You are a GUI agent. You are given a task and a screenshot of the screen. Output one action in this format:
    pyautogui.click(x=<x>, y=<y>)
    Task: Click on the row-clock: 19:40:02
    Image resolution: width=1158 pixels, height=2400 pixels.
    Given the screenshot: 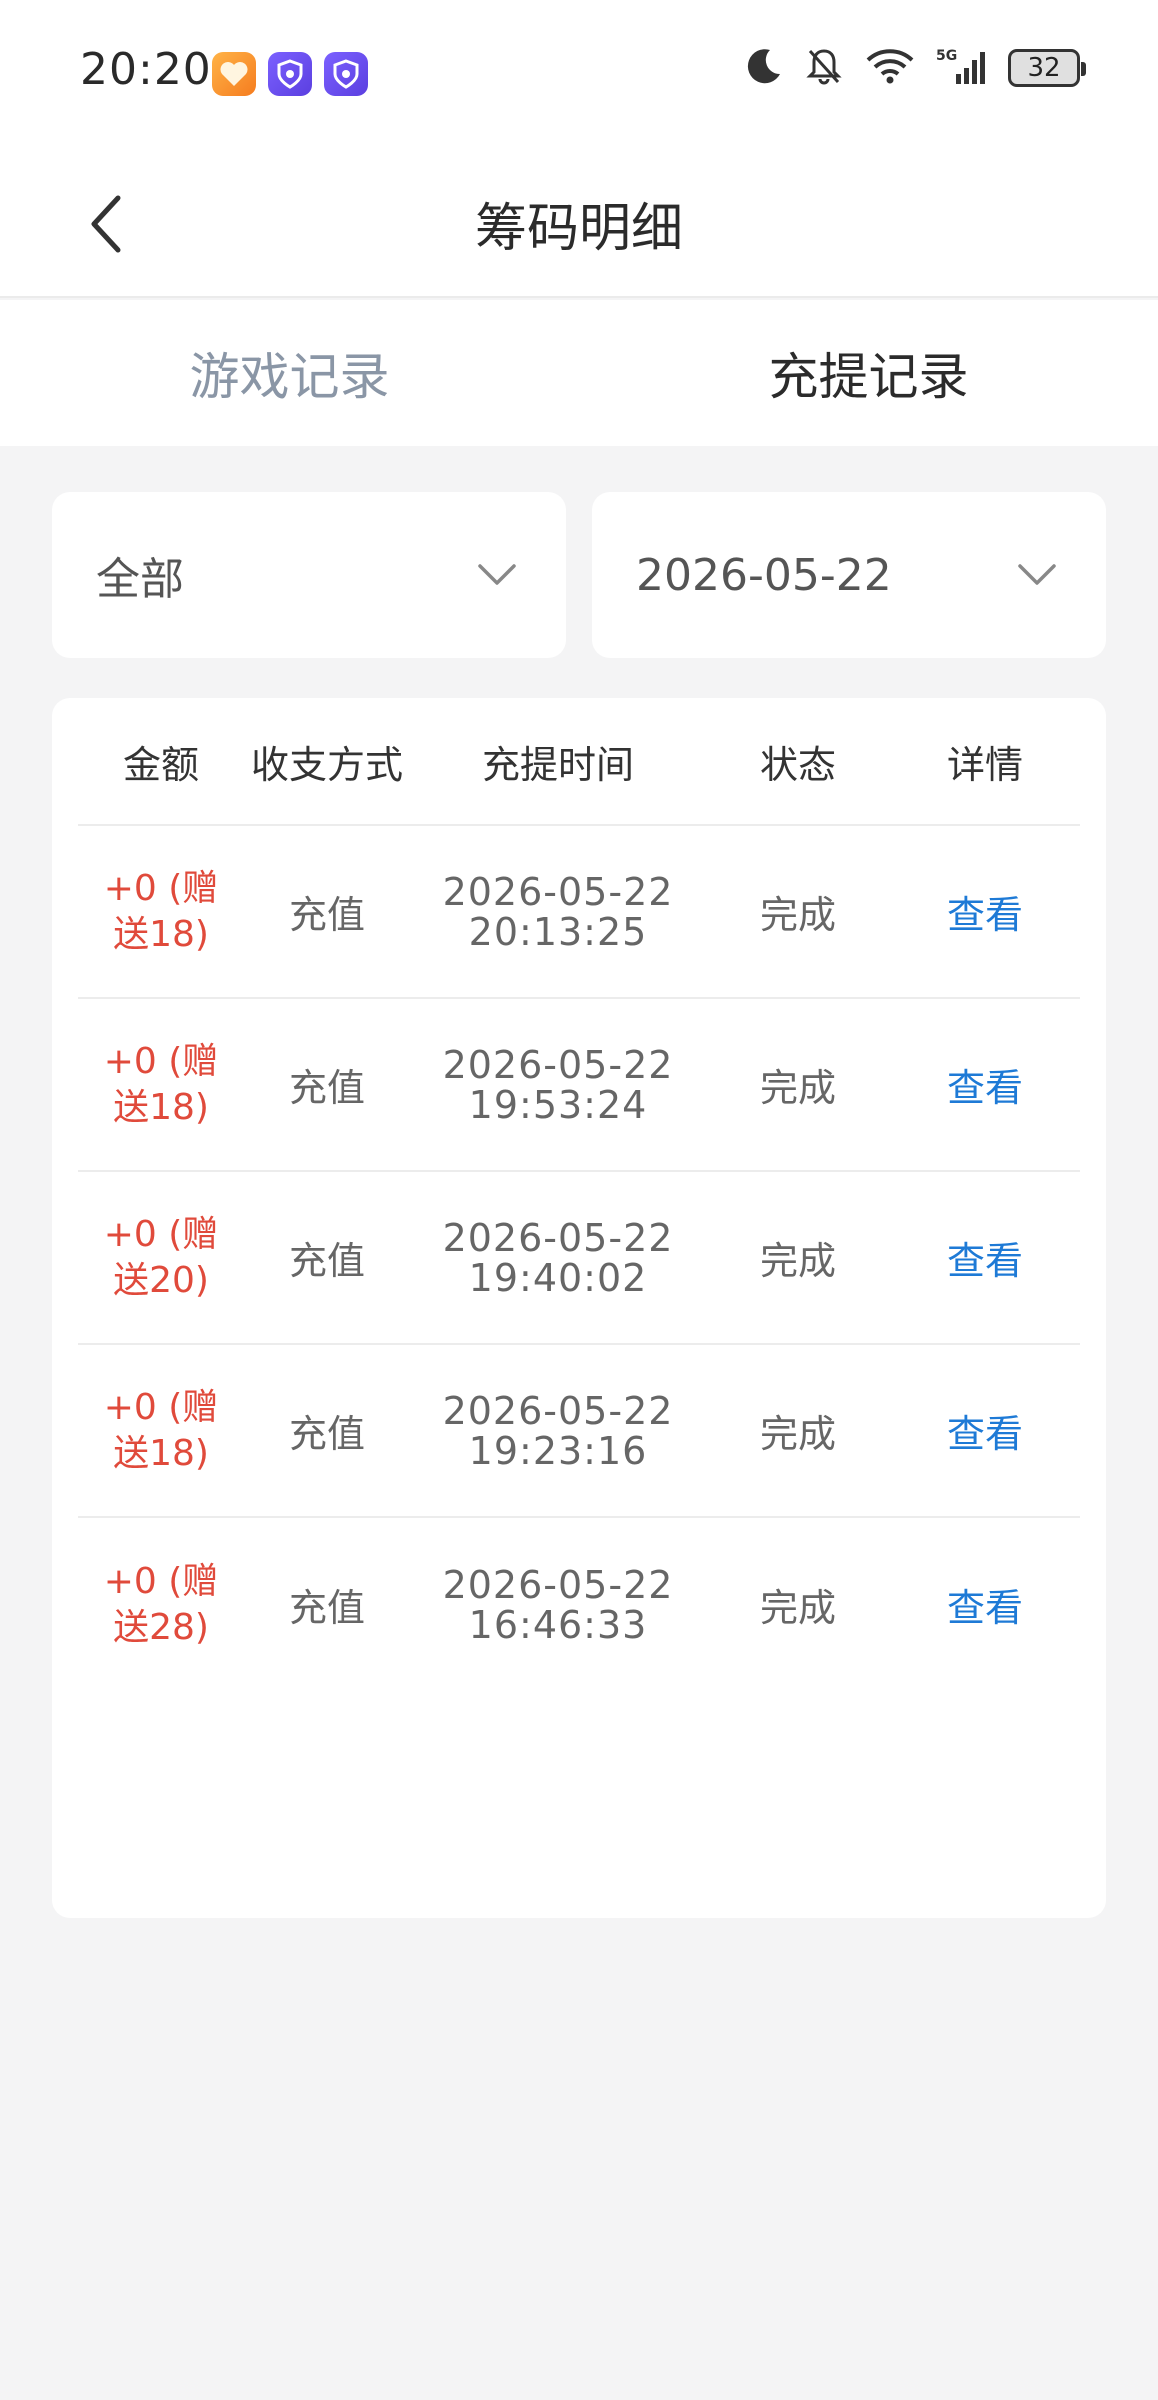 What is the action you would take?
    pyautogui.click(x=558, y=1277)
    